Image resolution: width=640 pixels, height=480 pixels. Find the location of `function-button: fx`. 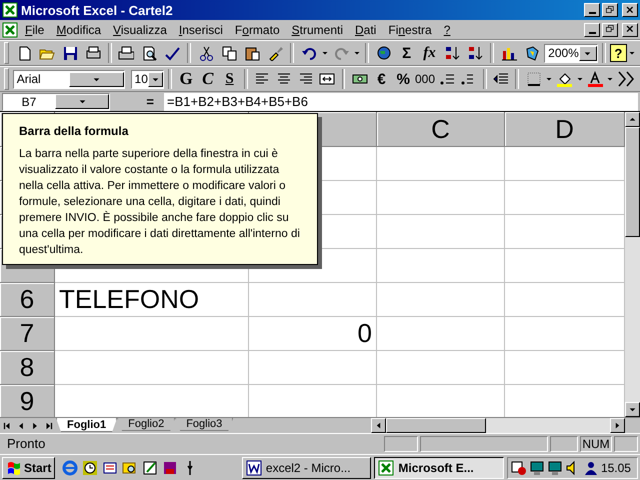

function-button: fx is located at coordinates (429, 53).